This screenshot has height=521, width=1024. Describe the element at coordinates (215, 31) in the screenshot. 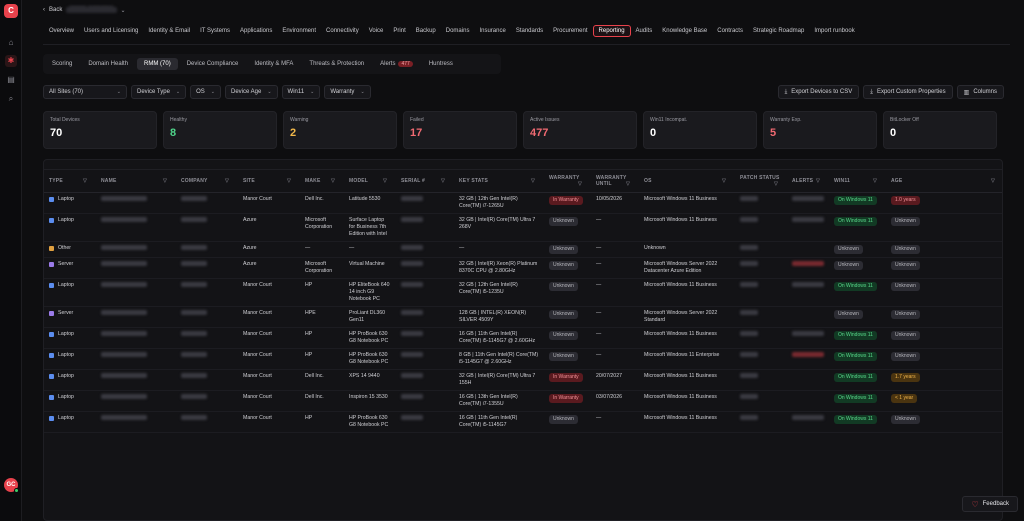

I see `tab-it-systems: IT Systems` at that location.